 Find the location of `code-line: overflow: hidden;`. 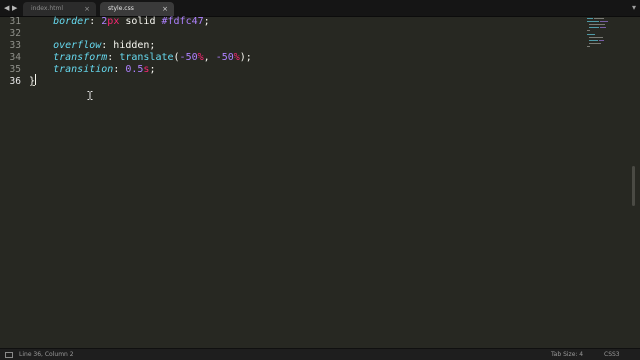

code-line: overflow: hidden; is located at coordinates (92, 46).